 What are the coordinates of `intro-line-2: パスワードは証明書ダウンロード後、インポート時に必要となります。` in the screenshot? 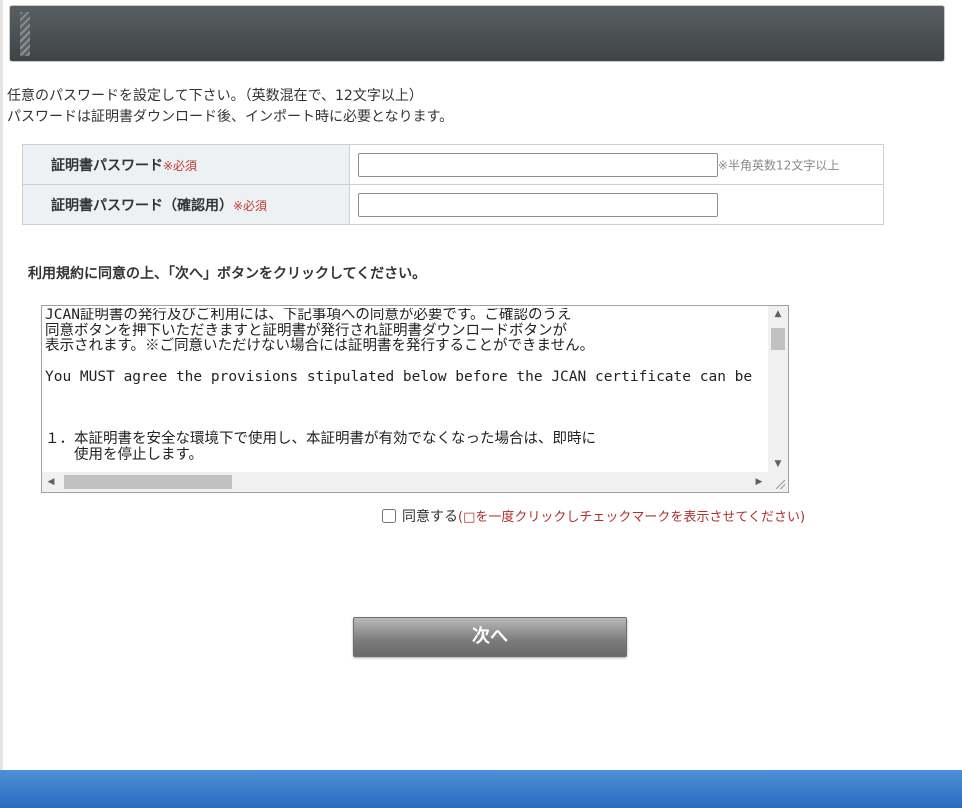 It's located at (230, 117).